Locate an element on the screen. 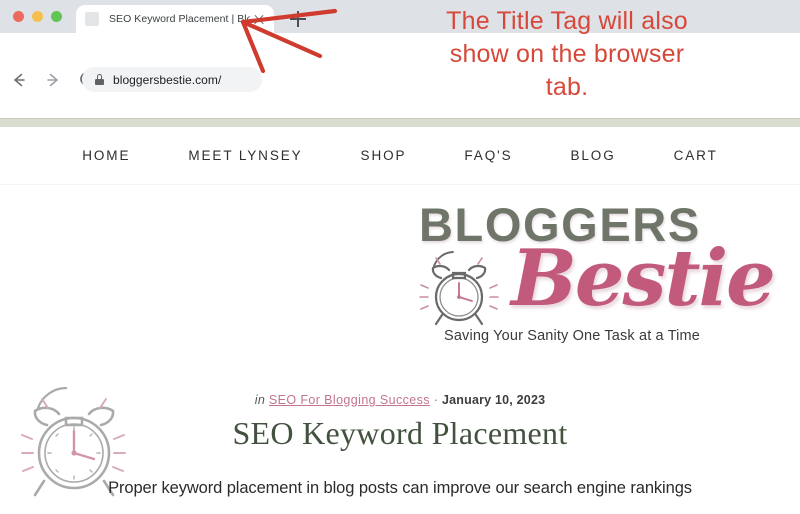 Image resolution: width=800 pixels, height=514 pixels. nav-item-cart: CART is located at coordinates (696, 155).